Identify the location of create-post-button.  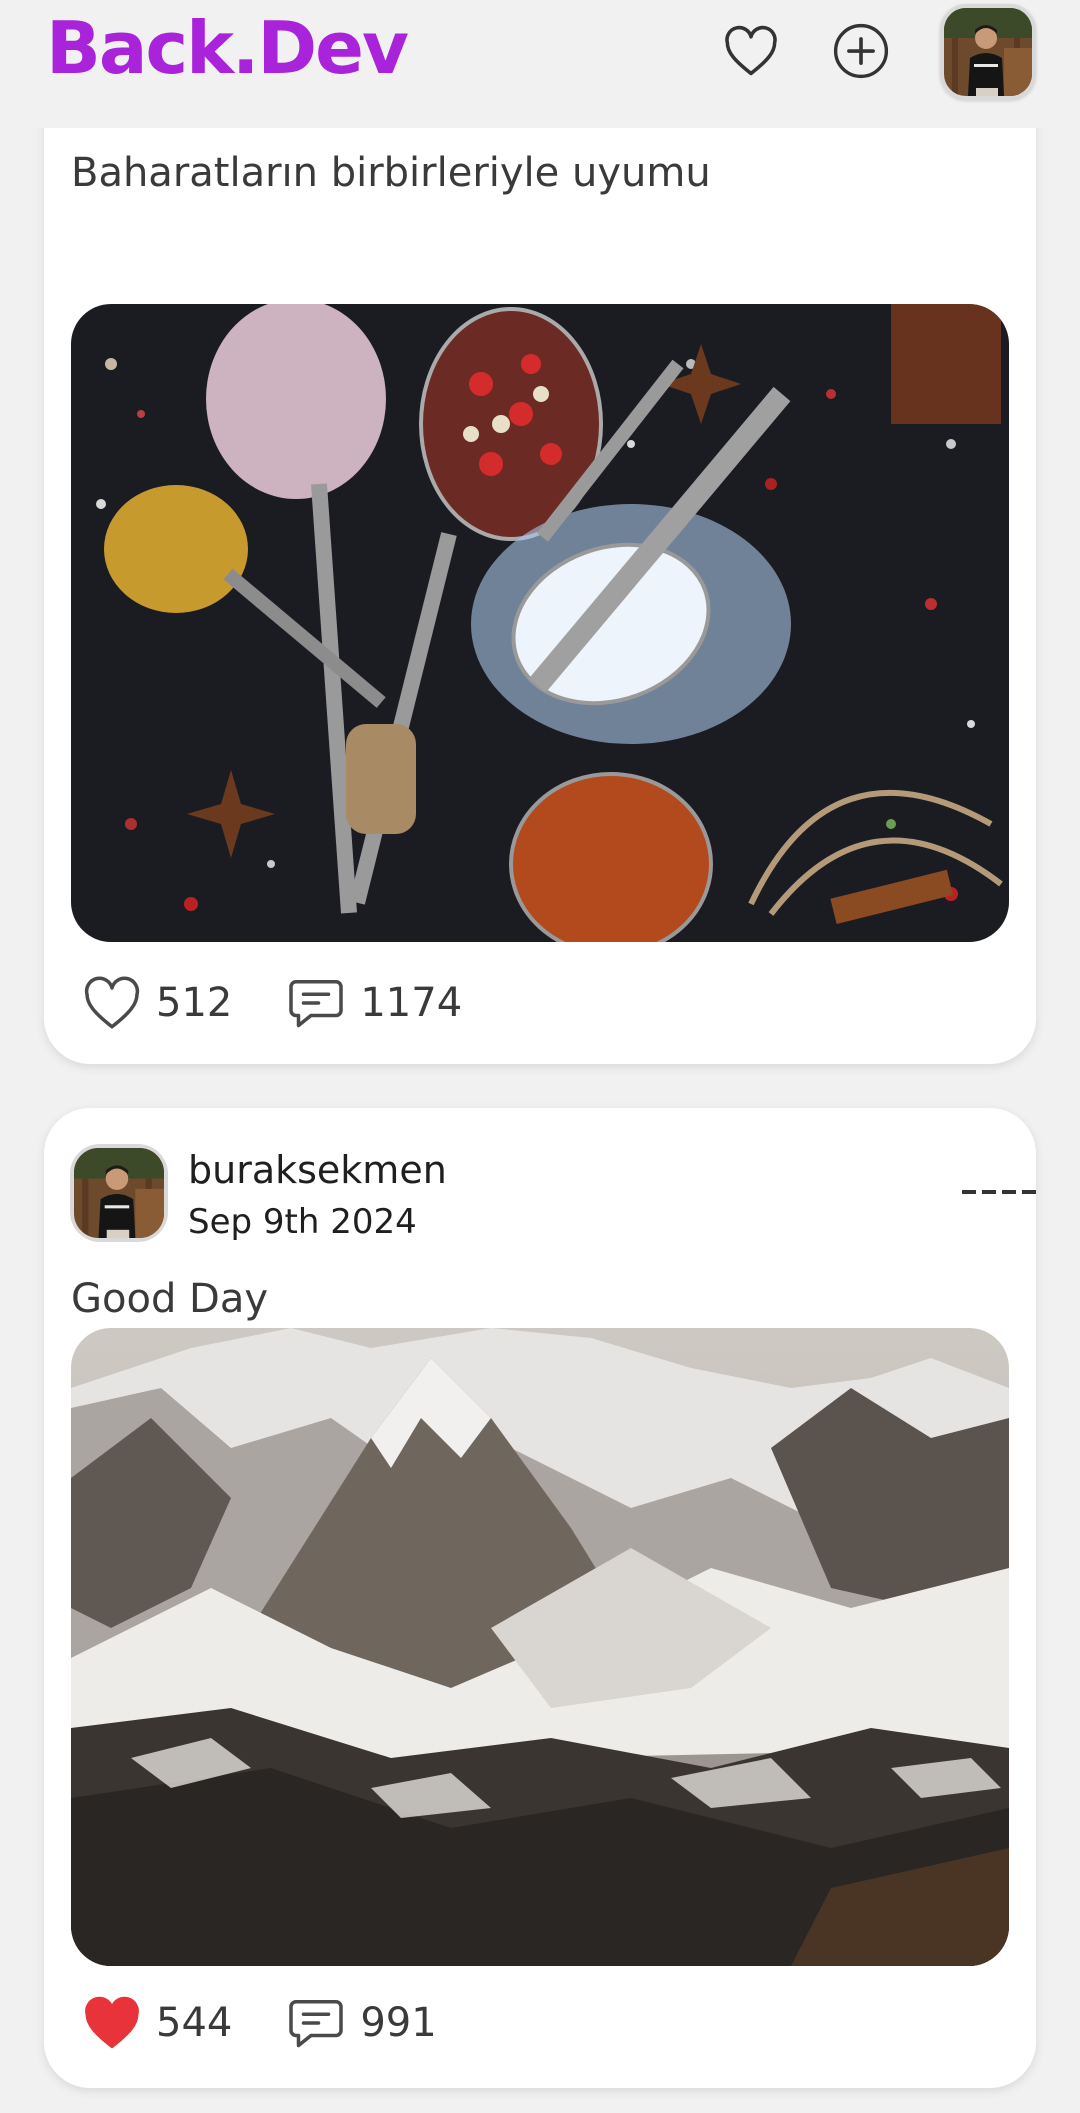
(861, 51).